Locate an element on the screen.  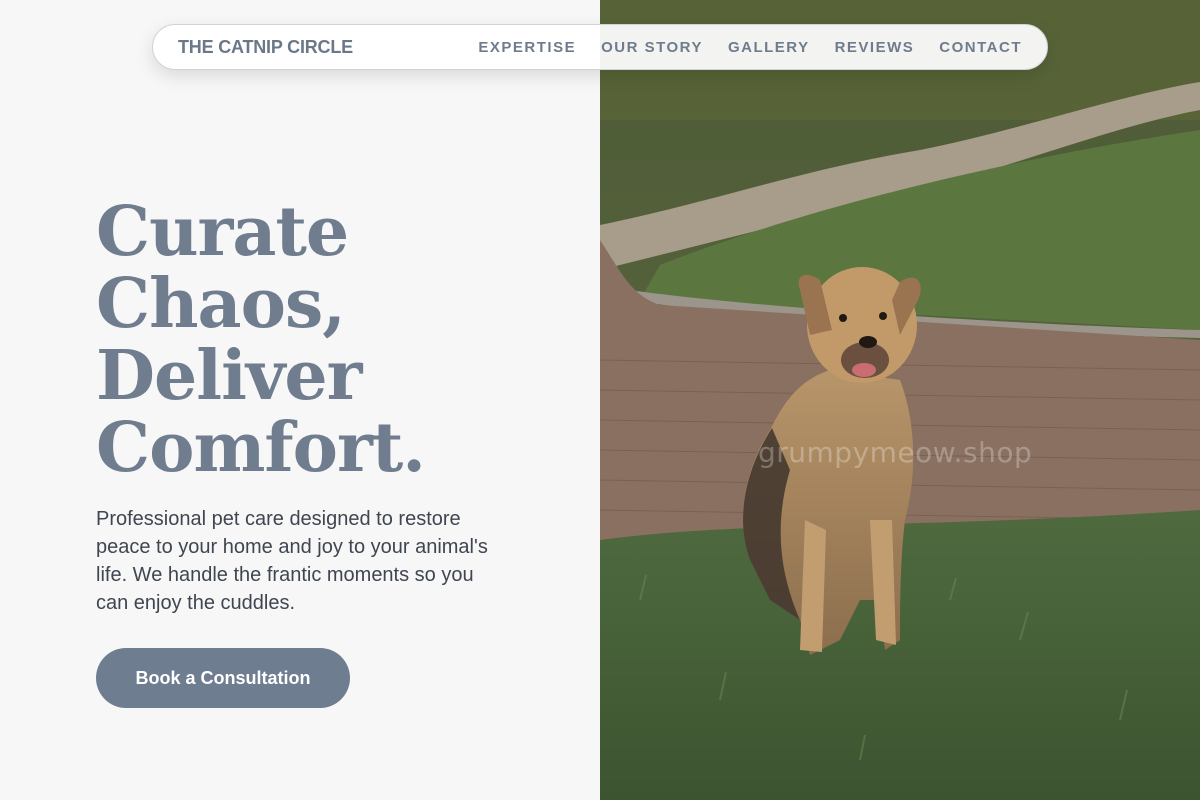
nav-link-gallery: GALLERY is located at coordinates (769, 47).